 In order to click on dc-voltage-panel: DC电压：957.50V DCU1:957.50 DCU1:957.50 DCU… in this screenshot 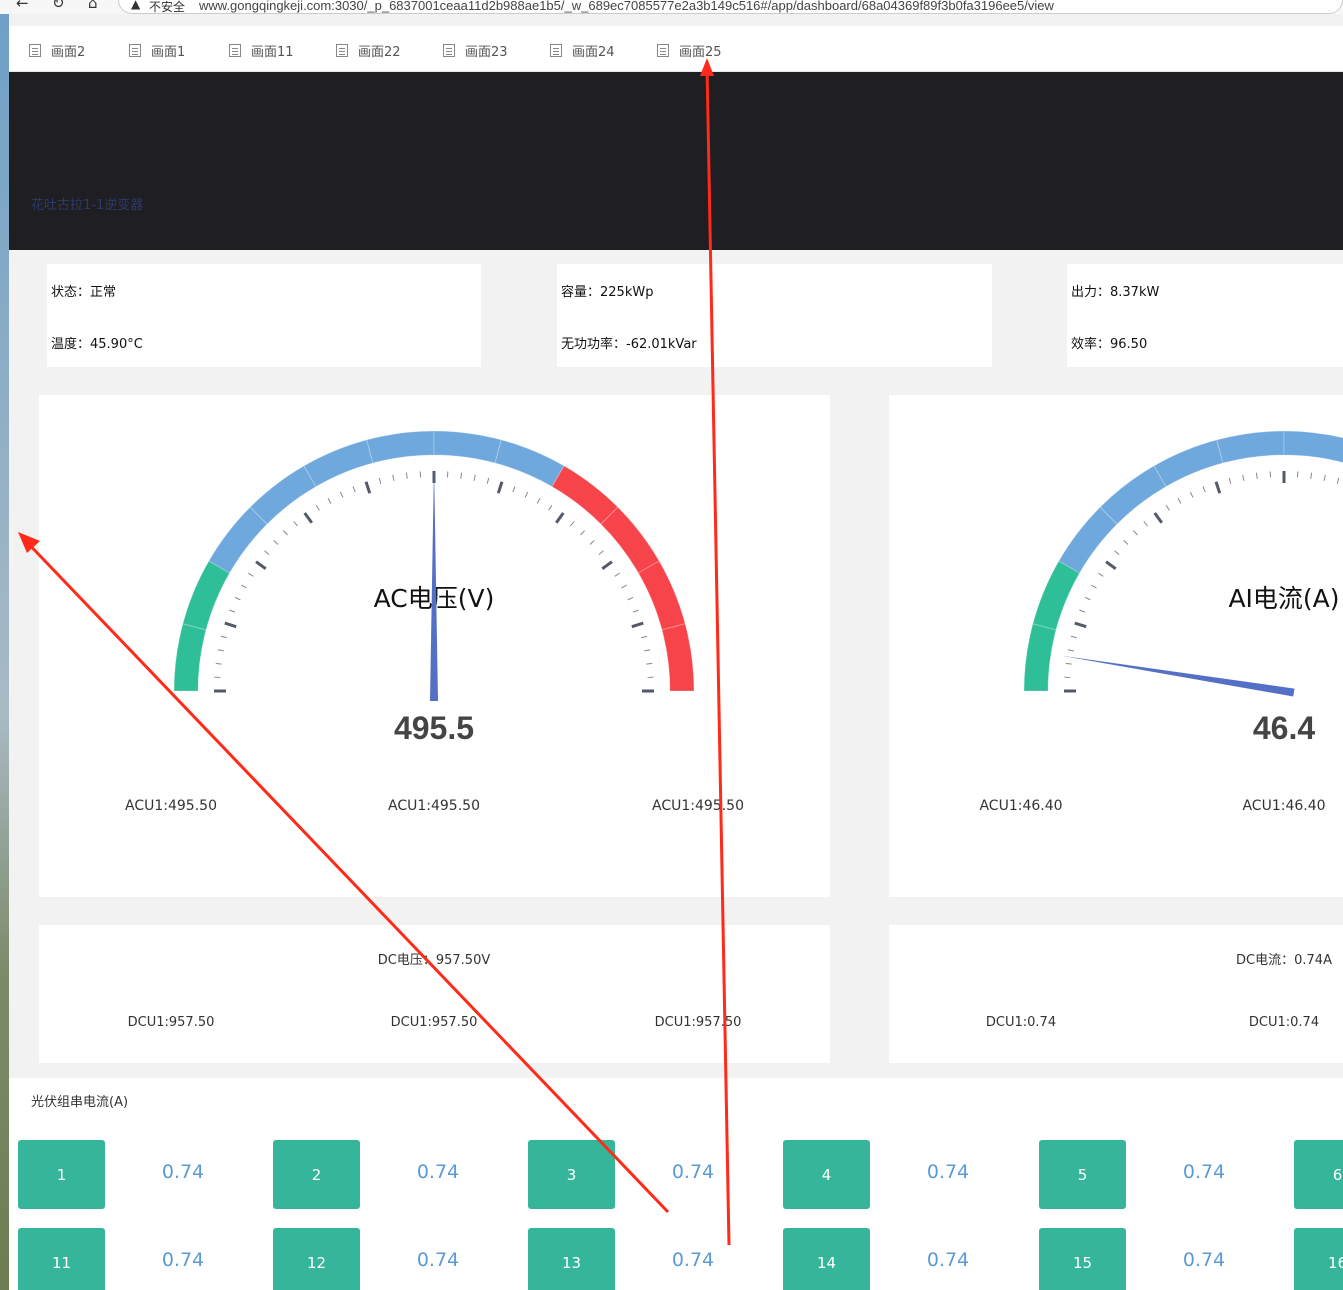, I will do `click(434, 994)`.